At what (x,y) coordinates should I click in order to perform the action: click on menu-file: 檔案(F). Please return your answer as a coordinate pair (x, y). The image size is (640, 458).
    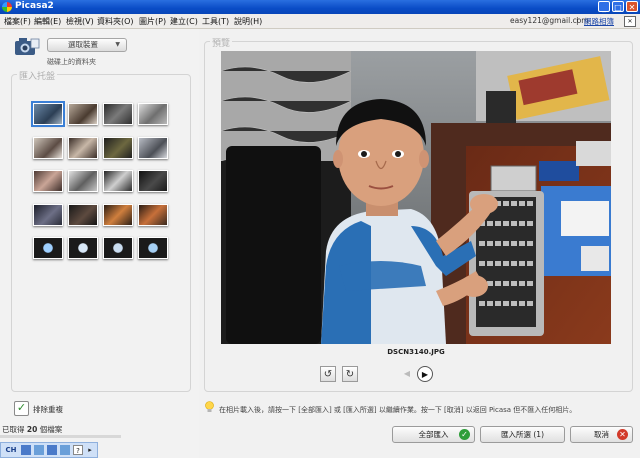
    Looking at the image, I should click on (17, 21).